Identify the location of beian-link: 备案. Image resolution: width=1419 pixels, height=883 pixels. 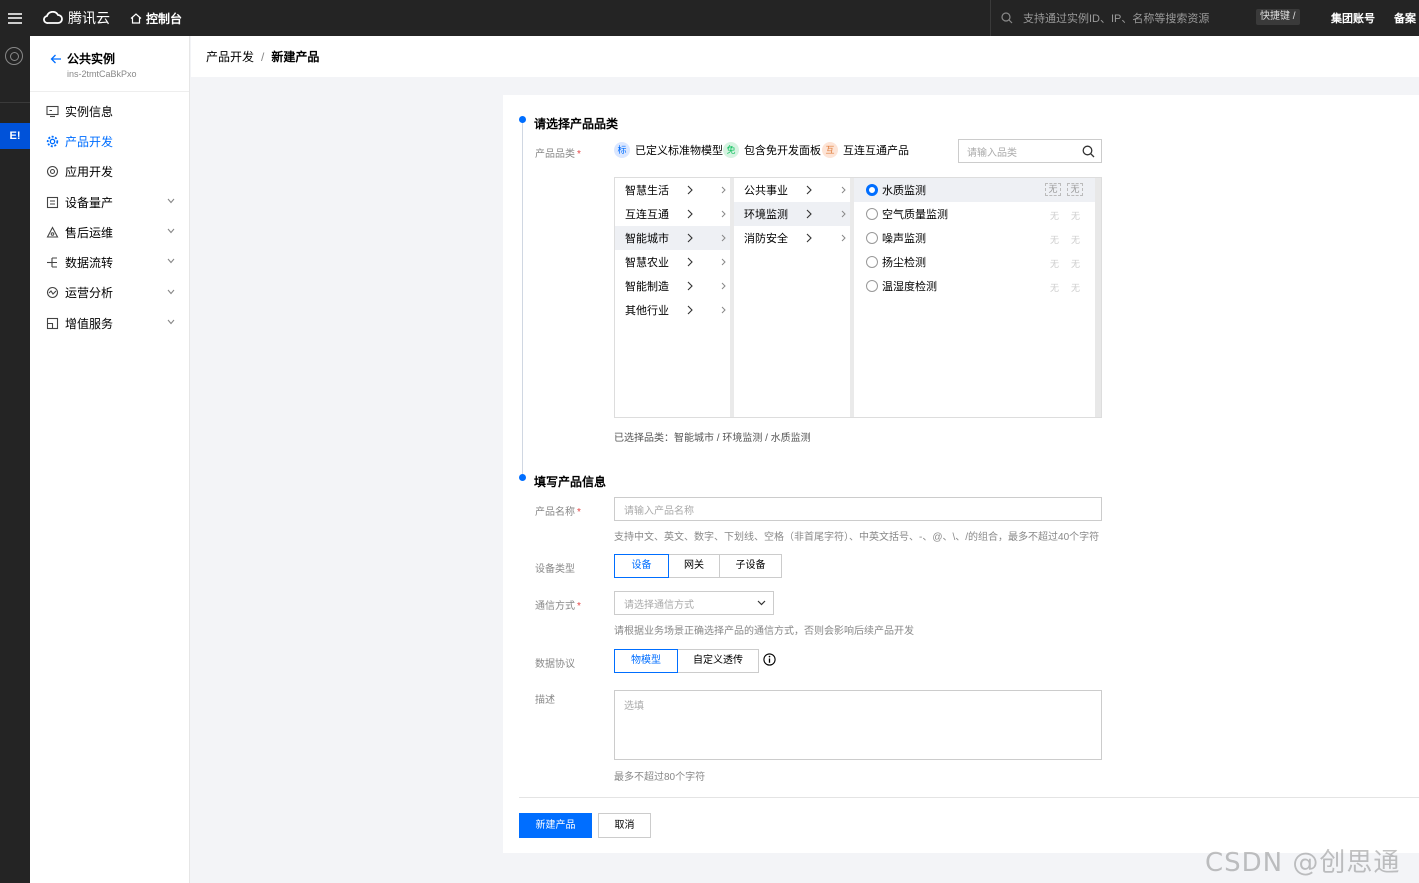
(1405, 18).